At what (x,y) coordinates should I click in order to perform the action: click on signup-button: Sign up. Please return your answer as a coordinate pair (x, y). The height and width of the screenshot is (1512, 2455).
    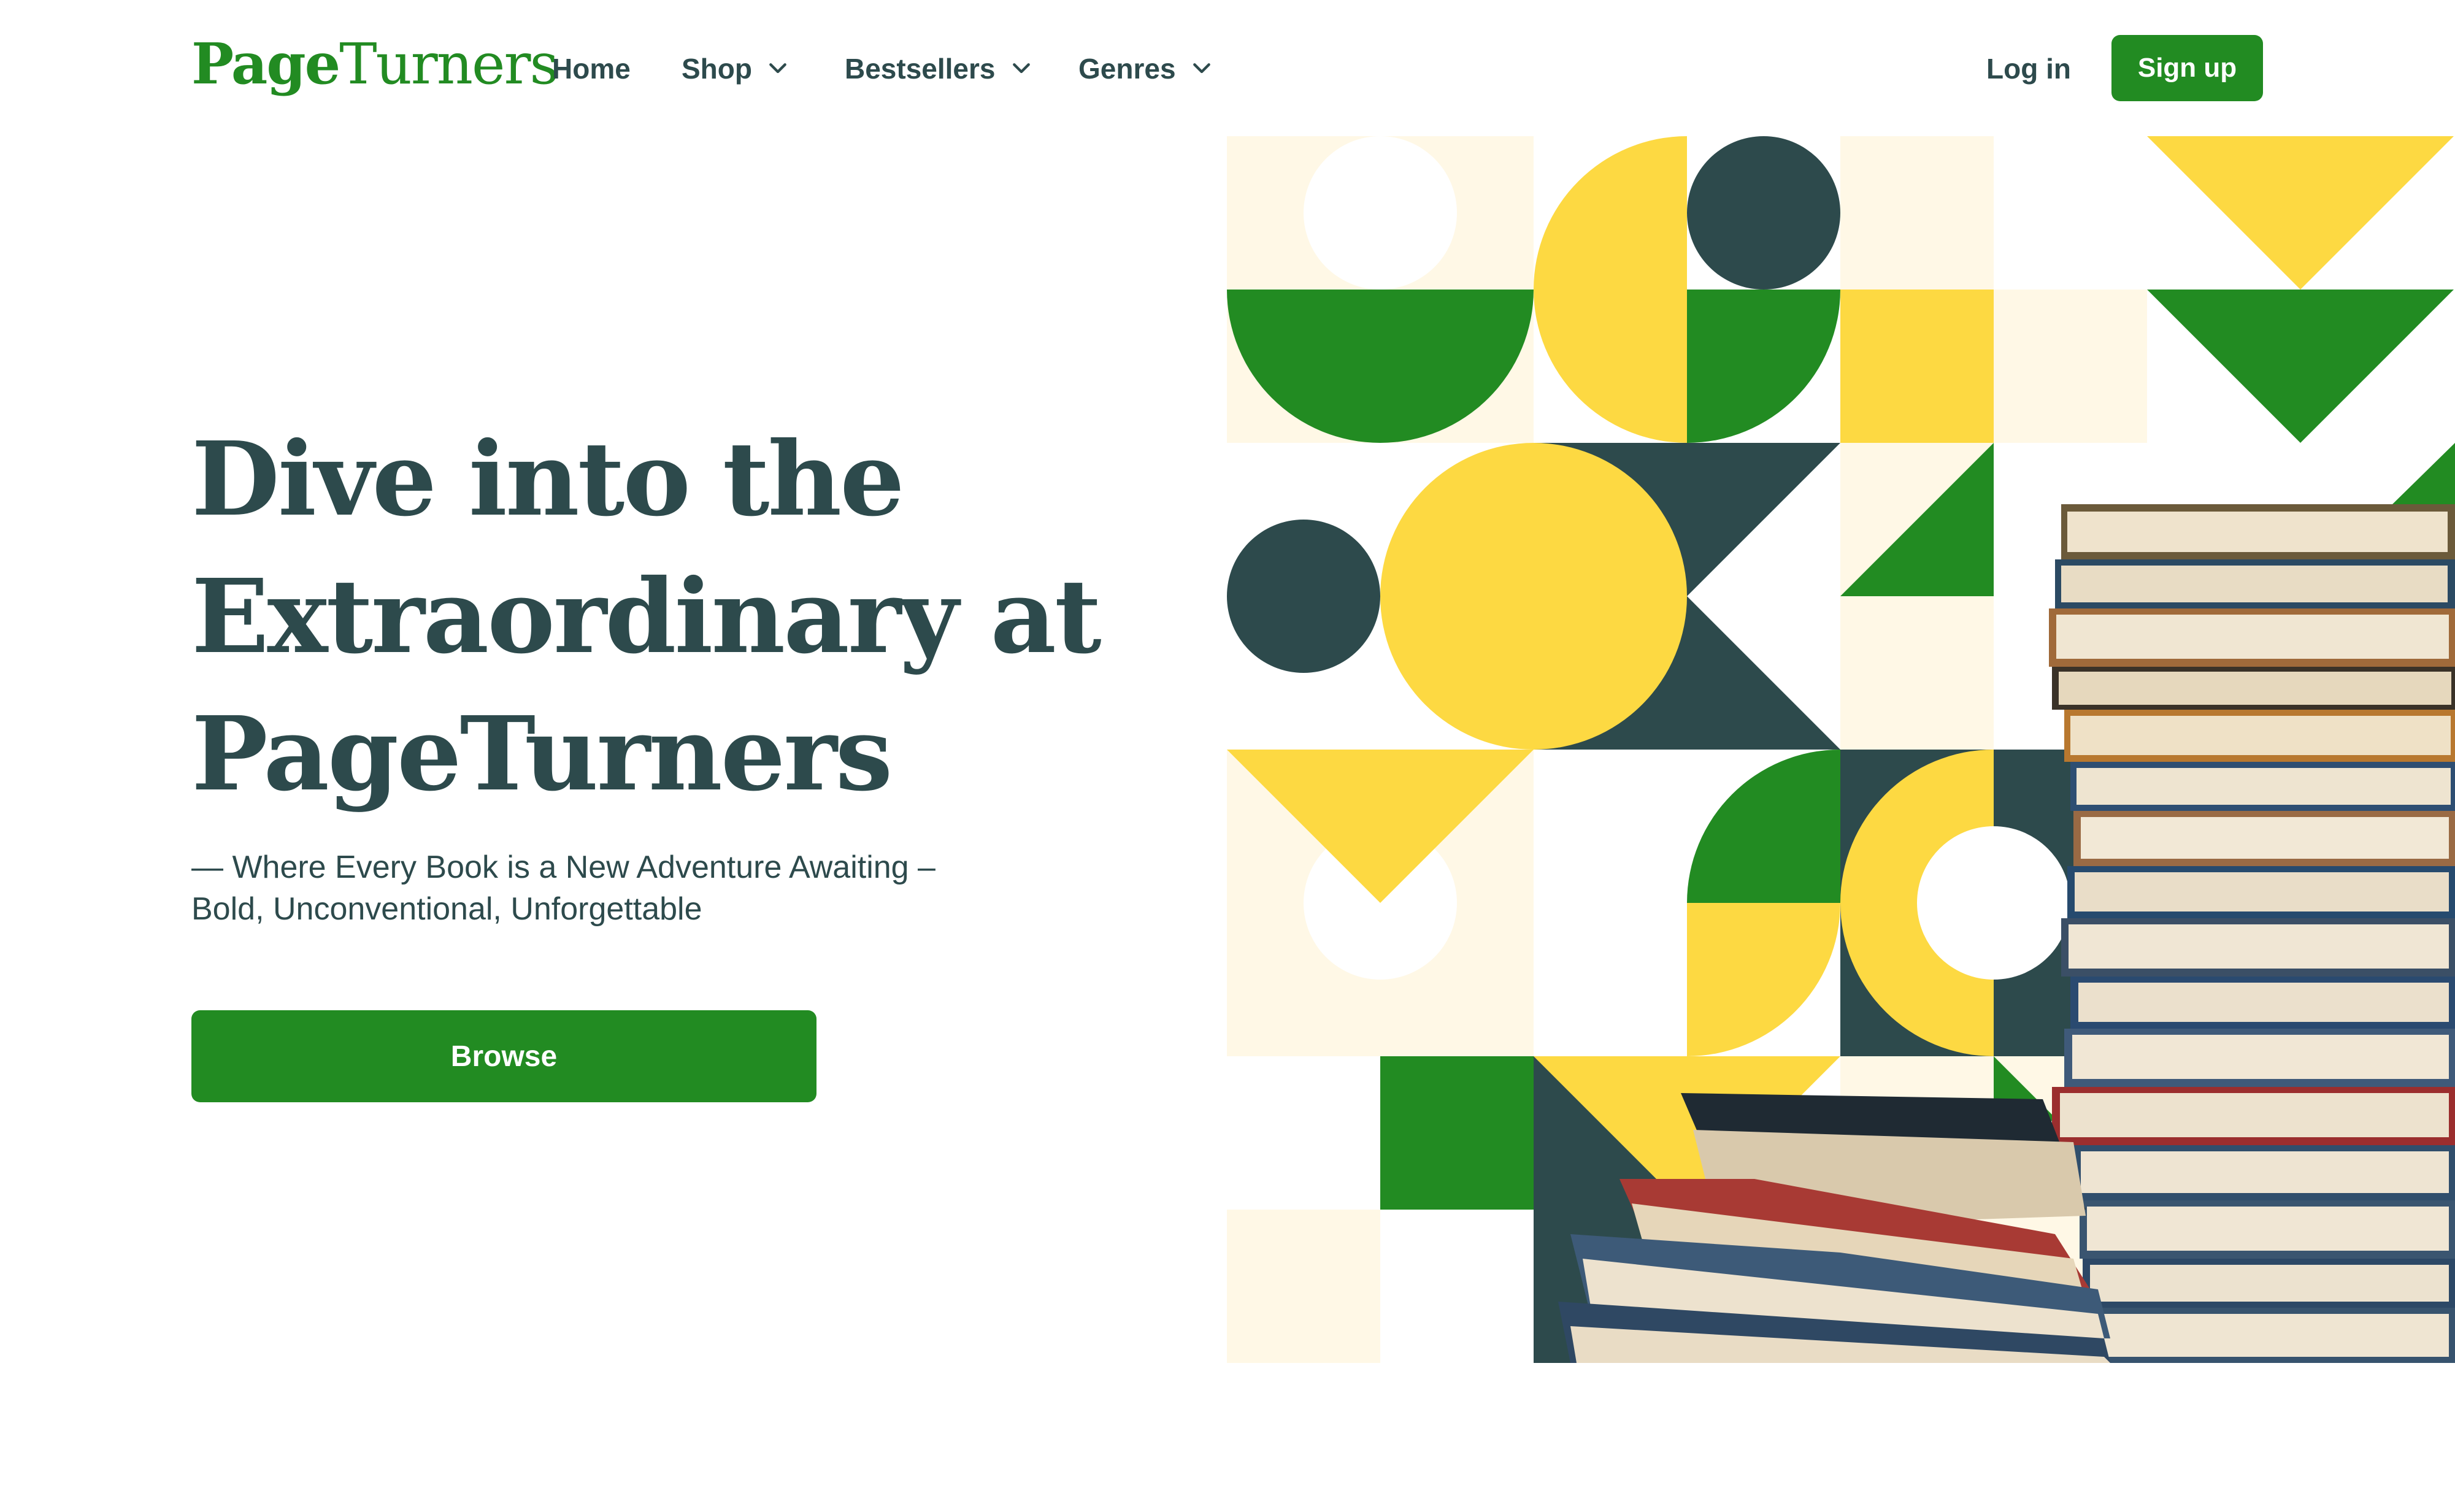
    Looking at the image, I should click on (2187, 68).